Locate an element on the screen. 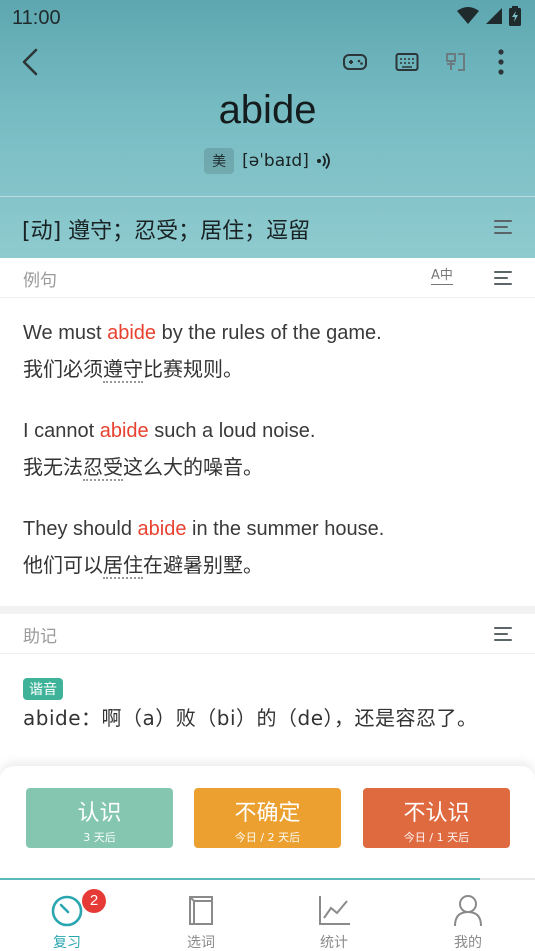  unsure-sub: 今日 / 2 天后 is located at coordinates (267, 837).